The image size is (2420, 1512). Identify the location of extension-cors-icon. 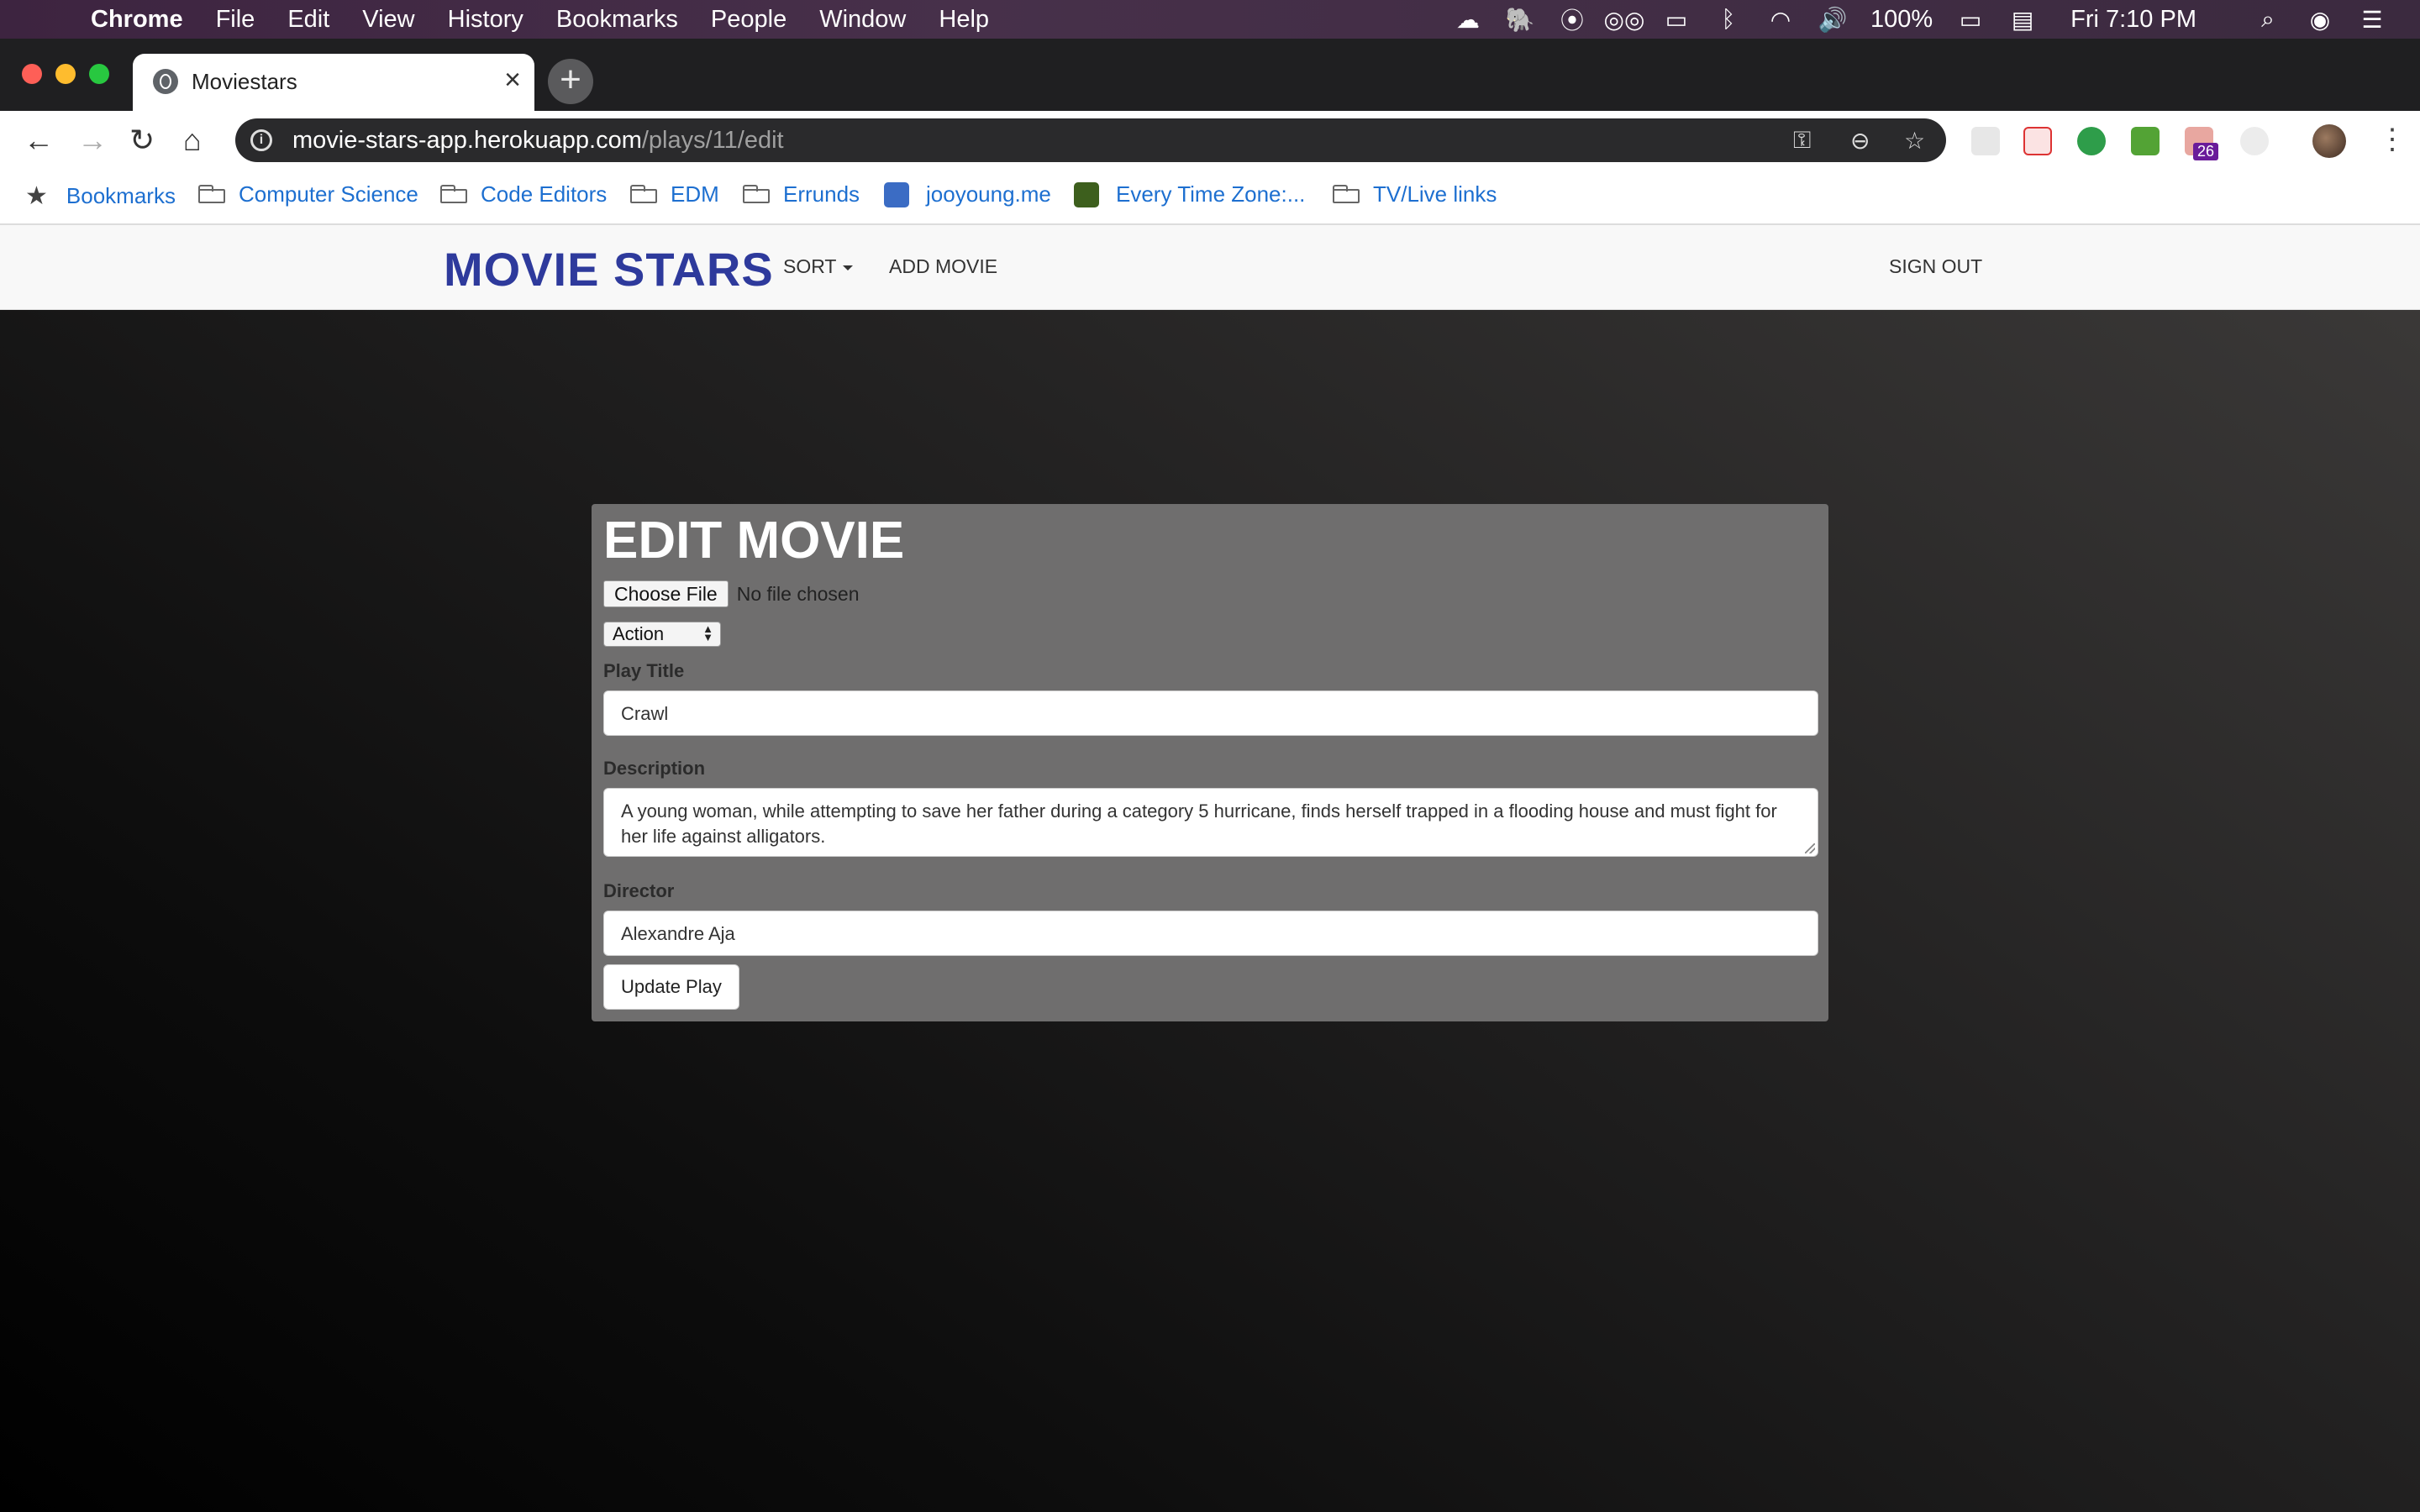
(2146, 141).